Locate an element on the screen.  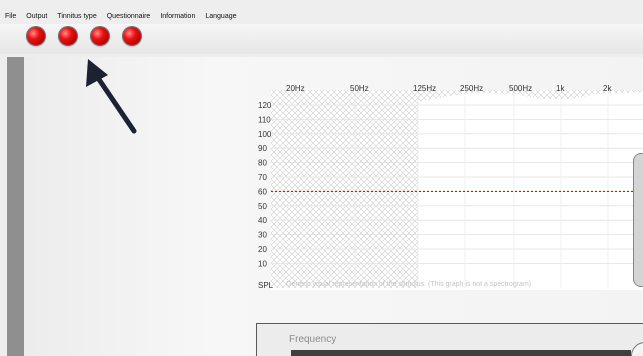
menu-tinnitus-type: Tinnitus type is located at coordinates (76, 16).